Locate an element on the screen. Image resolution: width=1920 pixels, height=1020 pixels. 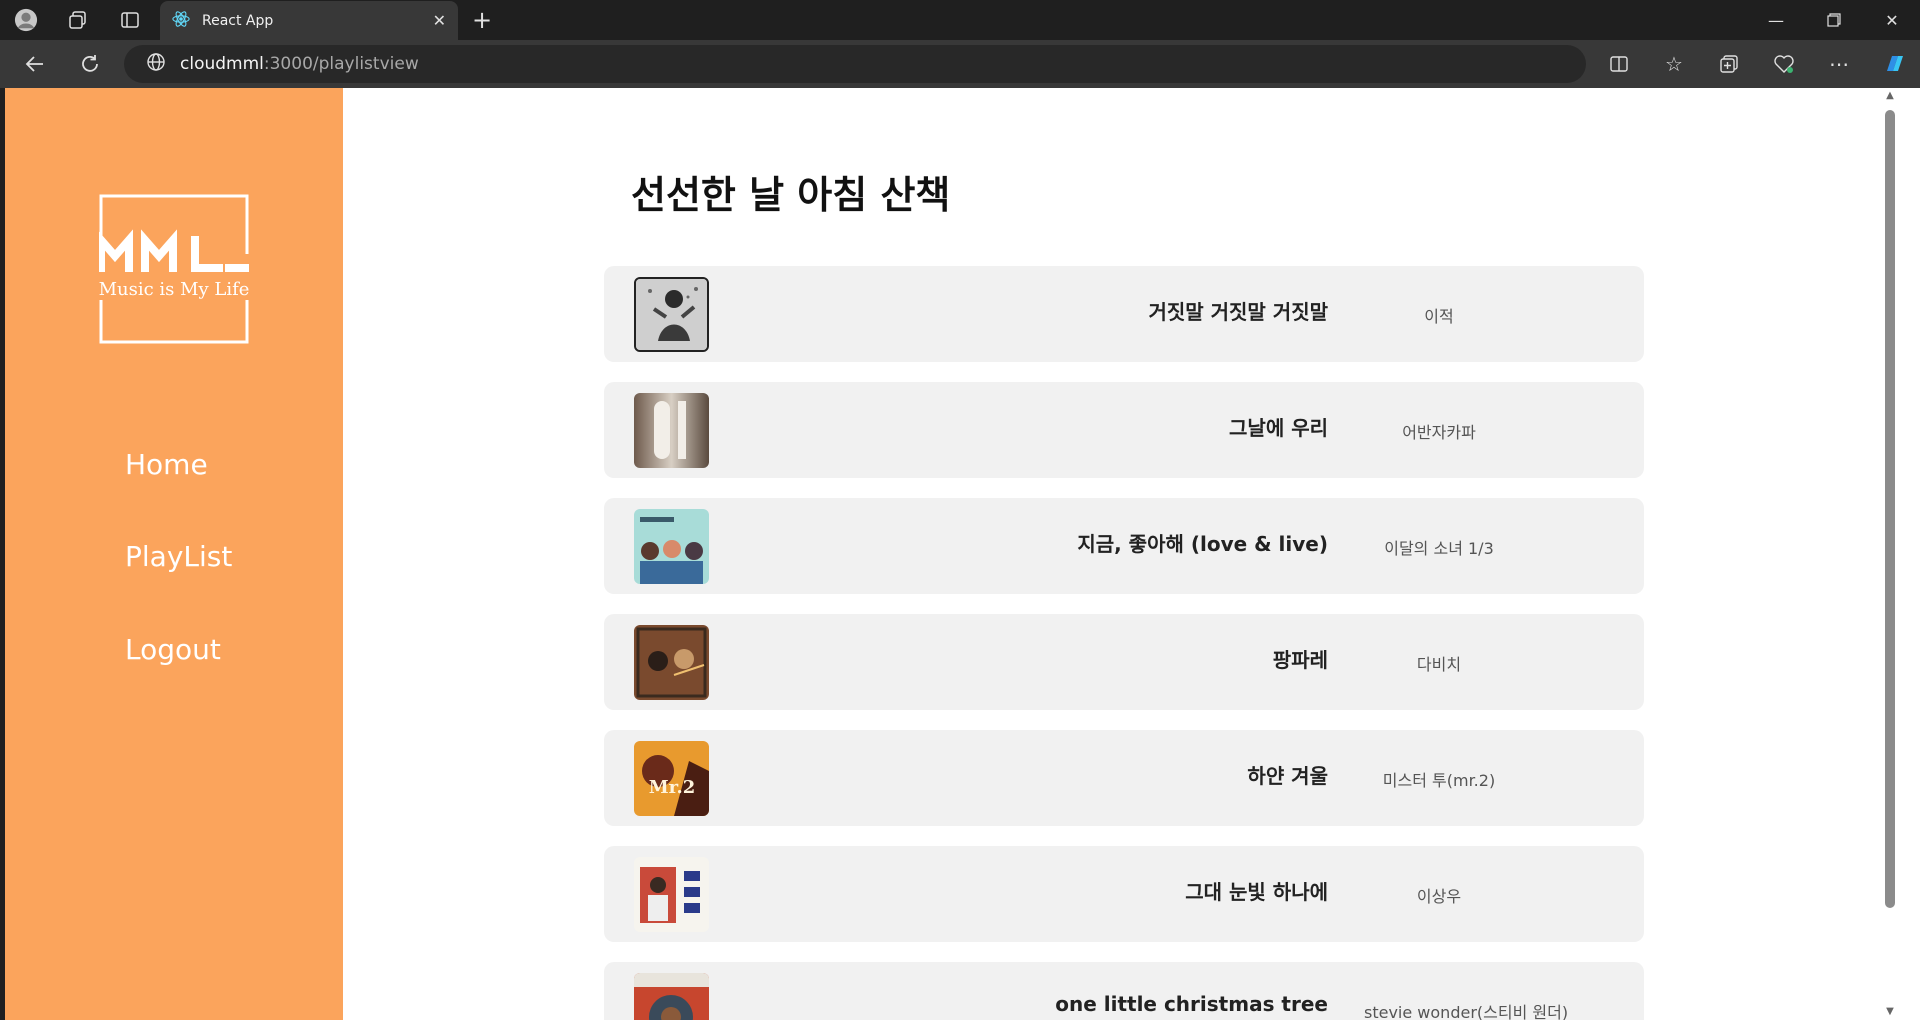
song-title: 지금, 좋아해 (love & live) is located at coordinates (1202, 544).